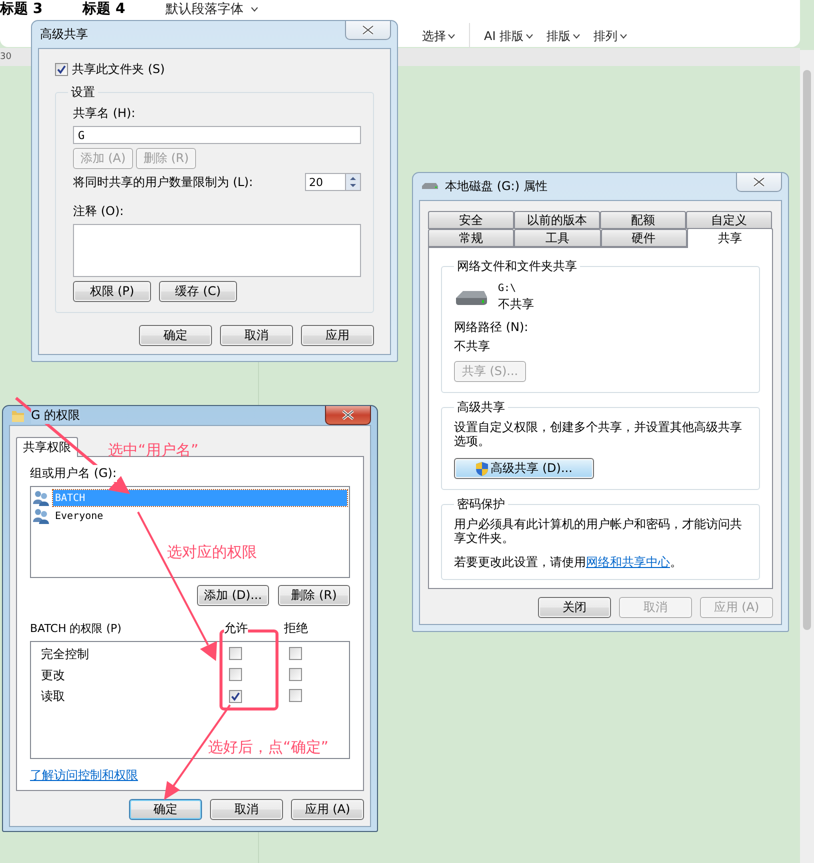  I want to click on window-title: 本地磁盘 (G:) 属性, so click(496, 186).